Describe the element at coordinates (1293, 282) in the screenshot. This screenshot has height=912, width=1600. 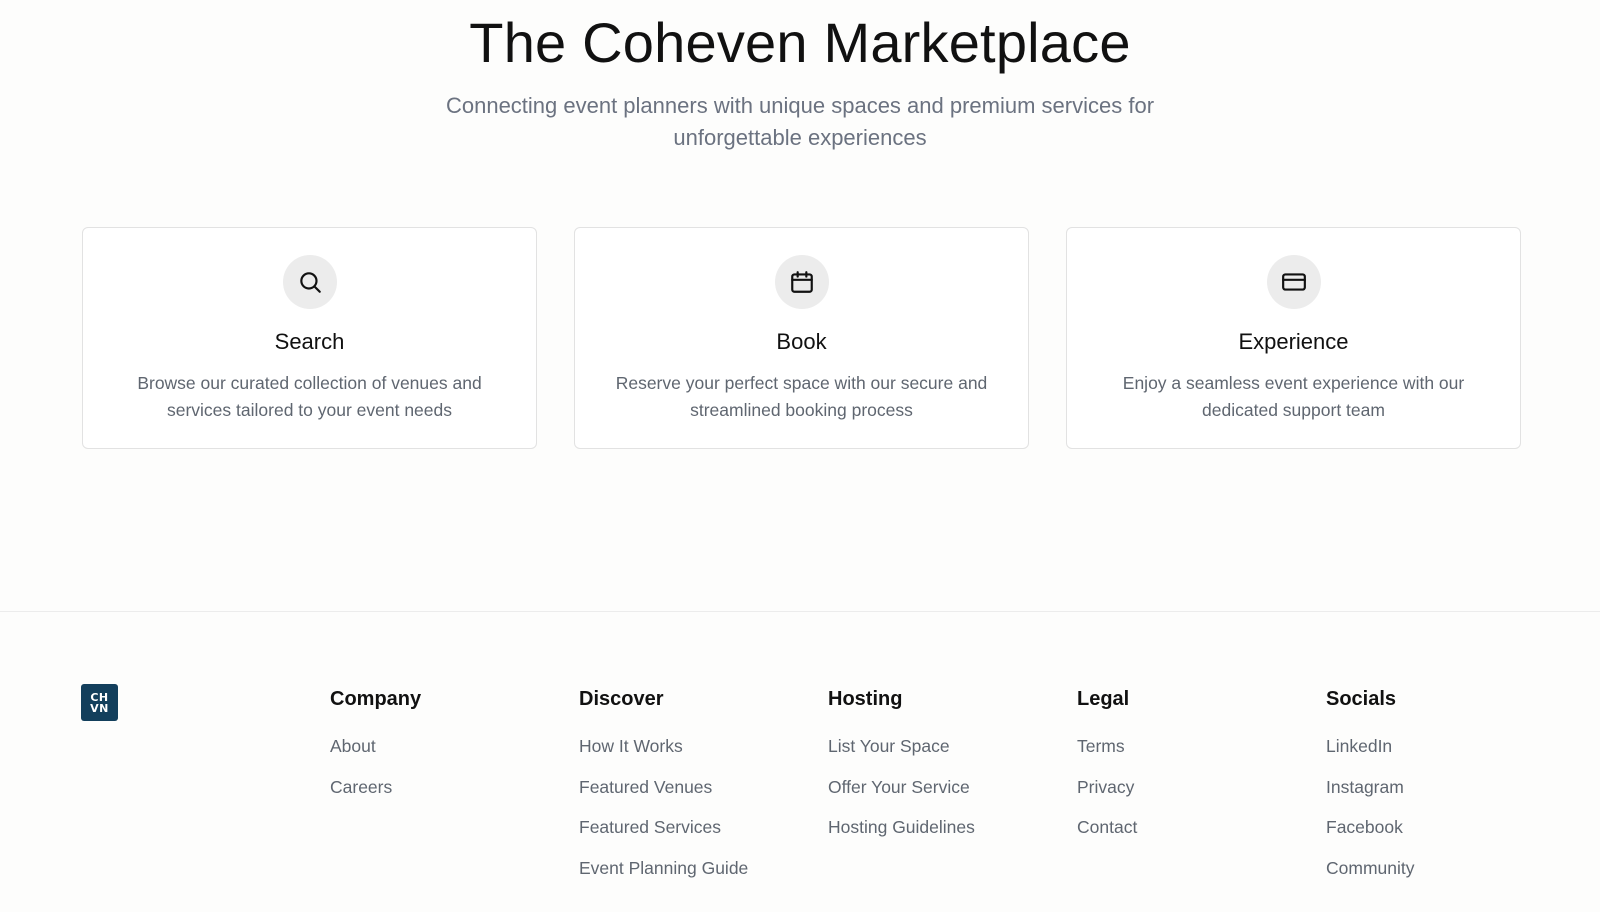
I see `credit-card-icon` at that location.